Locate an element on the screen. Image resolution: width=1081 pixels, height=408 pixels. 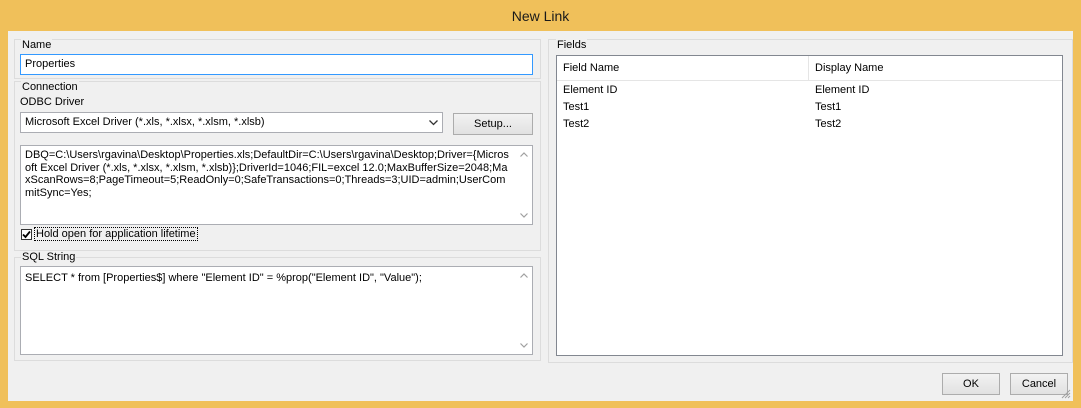
hold-open-label: Hold open for application lifetime is located at coordinates (116, 234).